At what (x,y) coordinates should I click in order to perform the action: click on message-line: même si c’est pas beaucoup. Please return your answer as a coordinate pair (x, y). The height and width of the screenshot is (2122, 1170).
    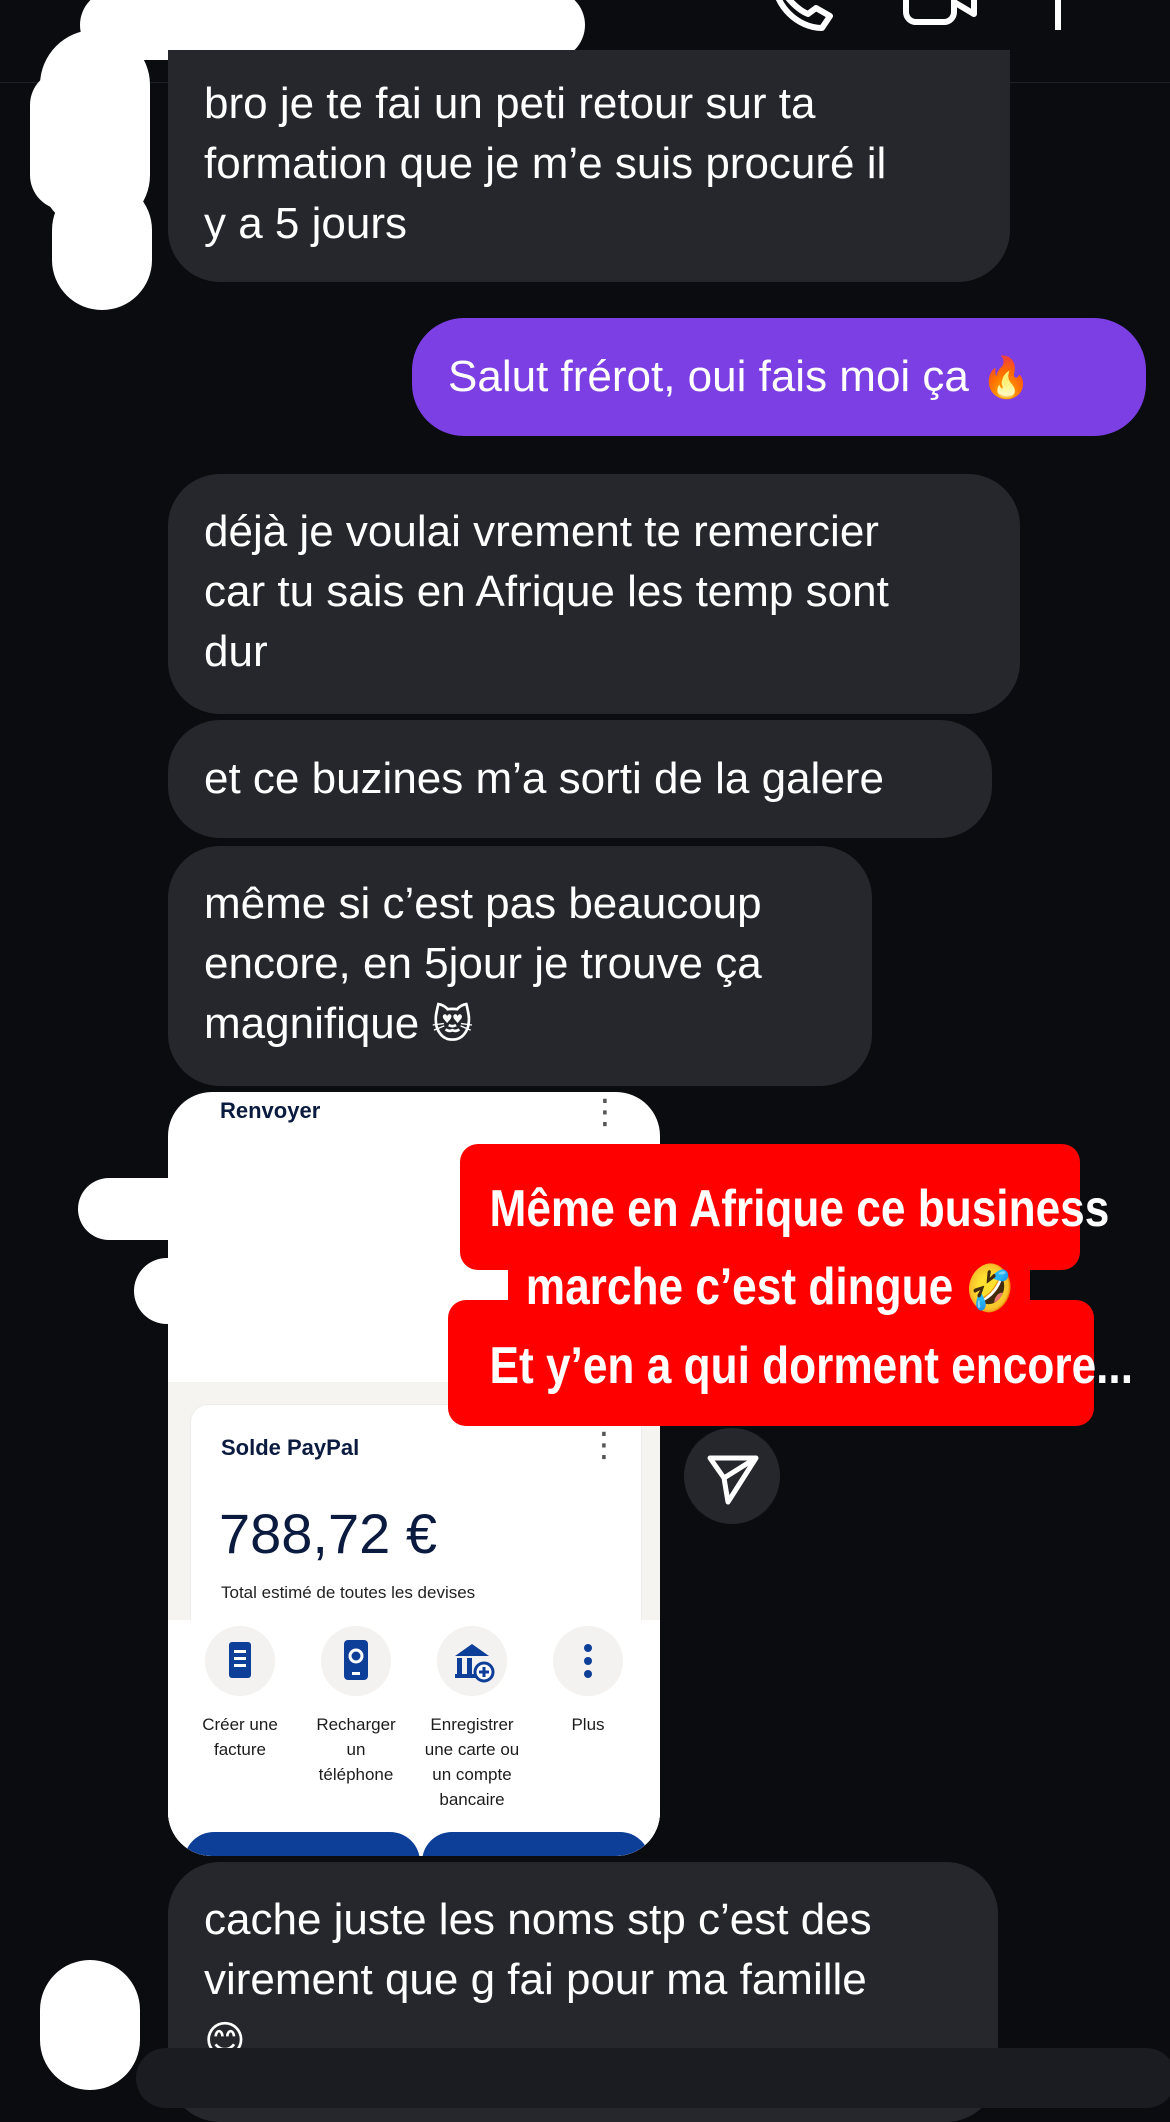
    Looking at the image, I should click on (483, 903).